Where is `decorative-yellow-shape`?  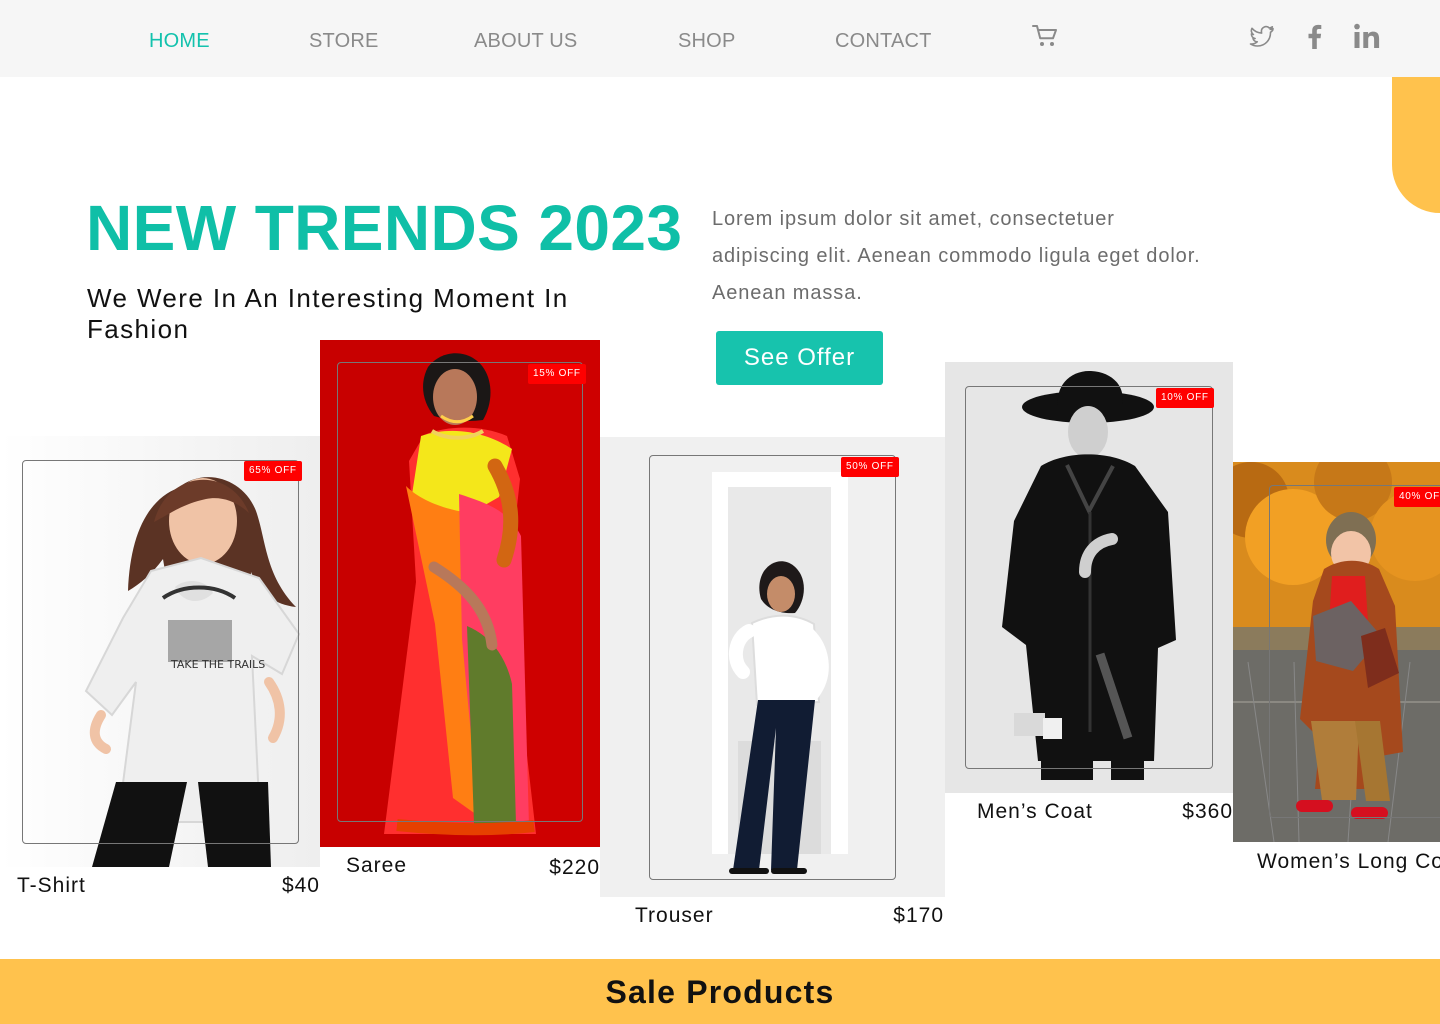
decorative-yellow-shape is located at coordinates (1416, 145).